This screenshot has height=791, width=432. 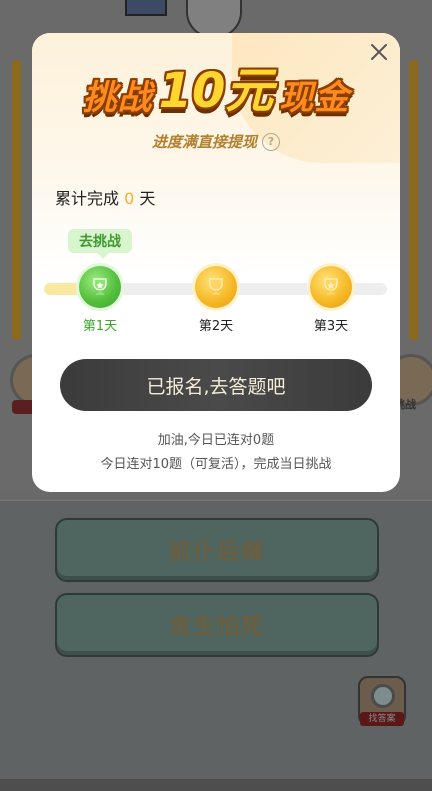 I want to click on trophy-icon, so click(x=216, y=286).